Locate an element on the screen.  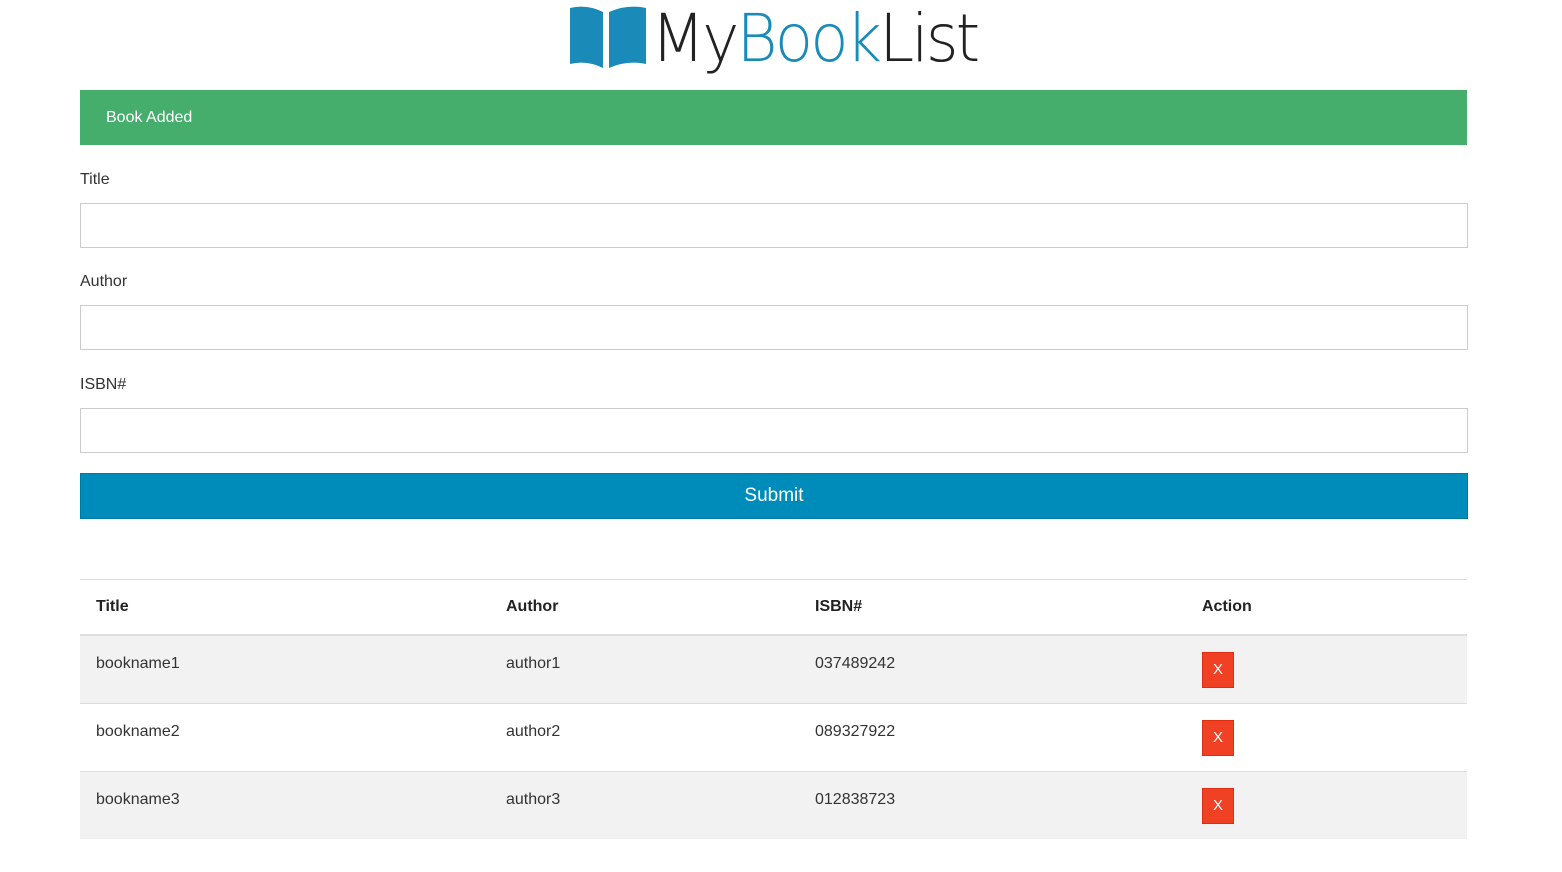
book-author: author3 is located at coordinates (533, 799).